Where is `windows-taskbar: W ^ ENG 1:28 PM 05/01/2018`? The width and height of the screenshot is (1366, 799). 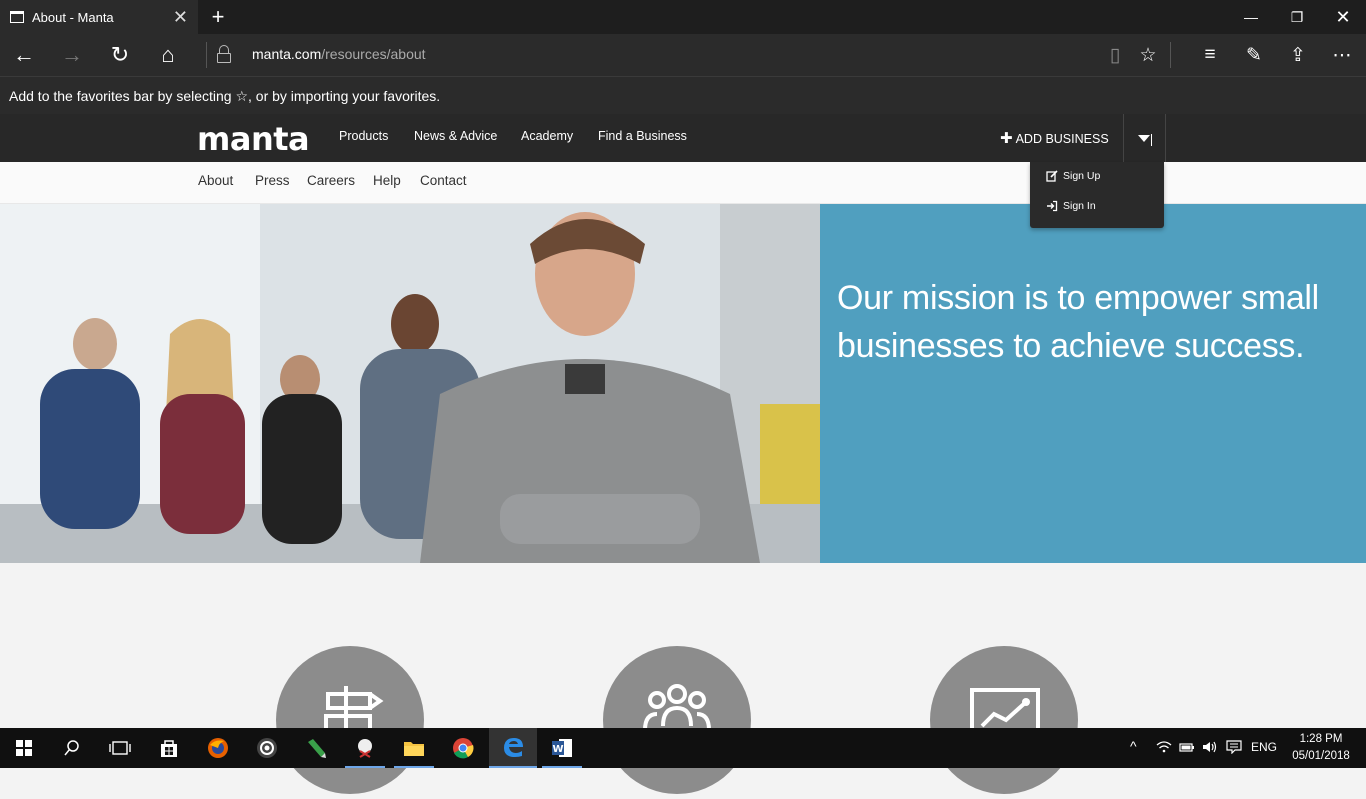 windows-taskbar: W ^ ENG 1:28 PM 05/01/2018 is located at coordinates (683, 748).